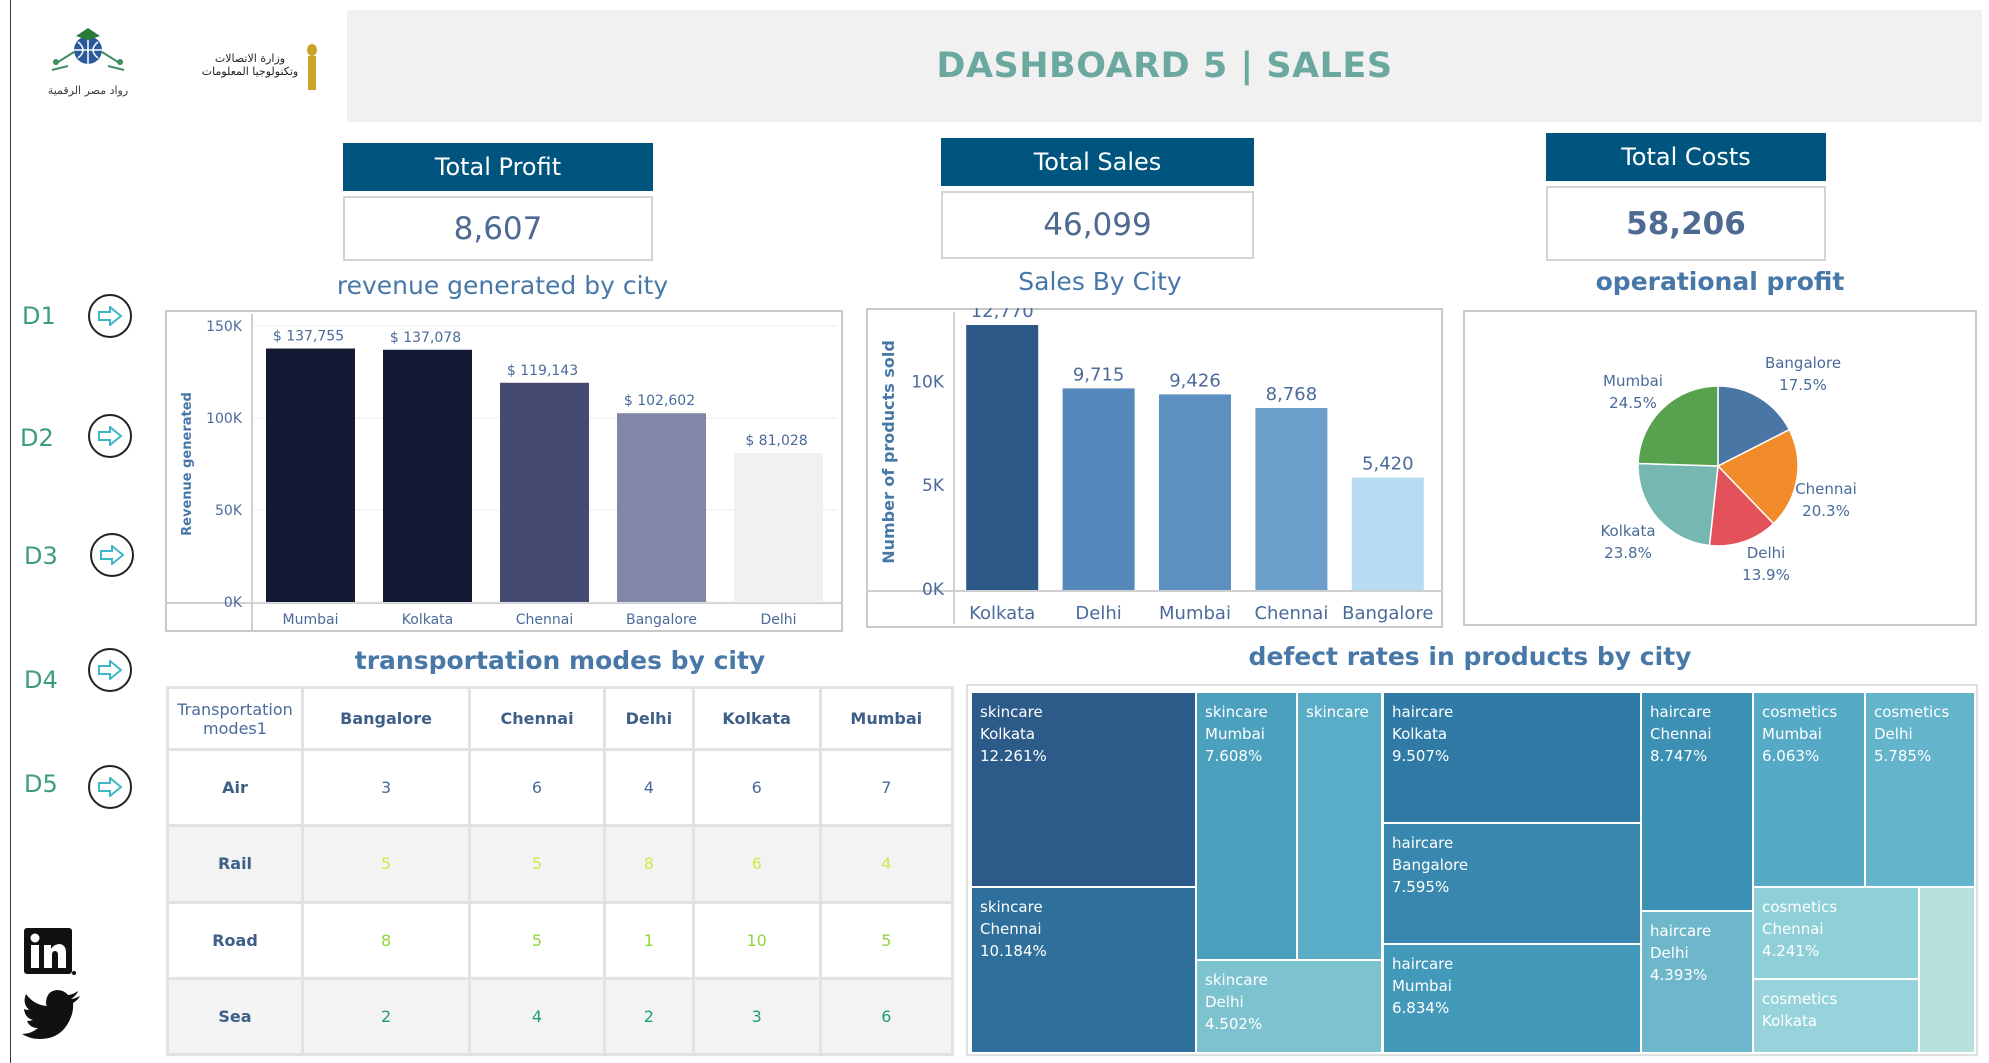 This screenshot has width=1989, height=1063. Describe the element at coordinates (1720, 281) in the screenshot. I see `profit-title: operational profit` at that location.